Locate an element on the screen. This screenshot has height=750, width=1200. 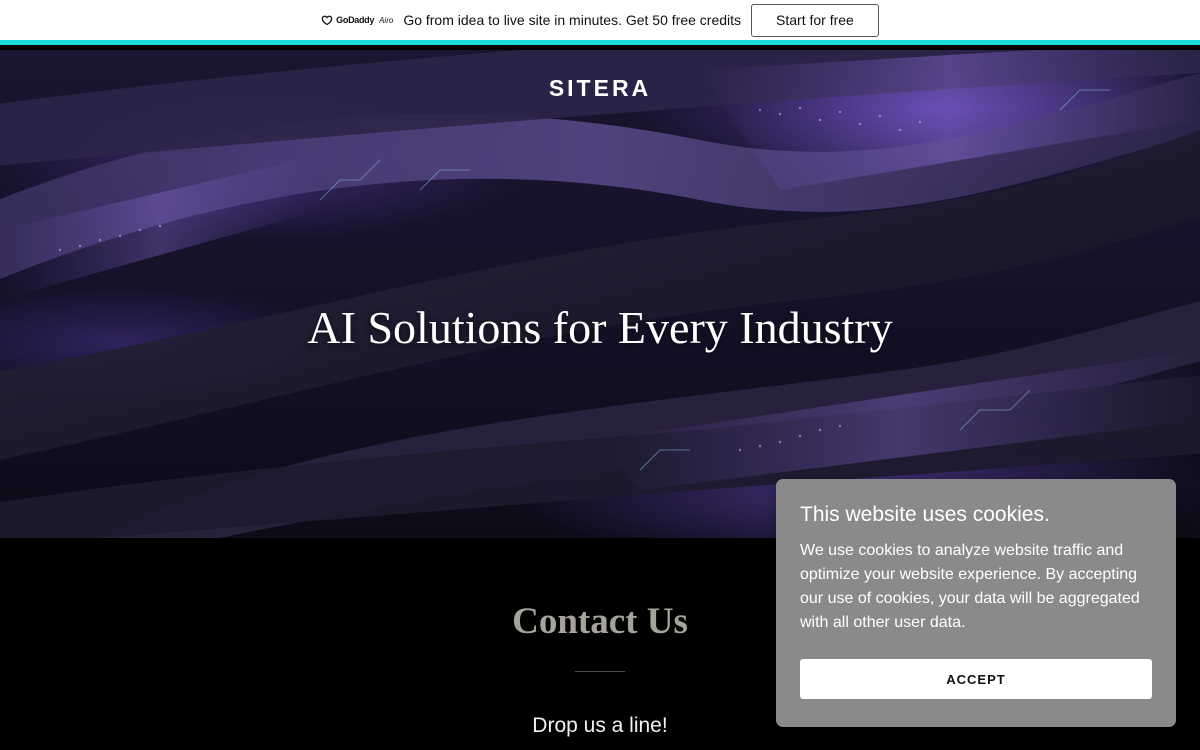
hero-title: AI Solutions for Every Industry is located at coordinates (600, 327).